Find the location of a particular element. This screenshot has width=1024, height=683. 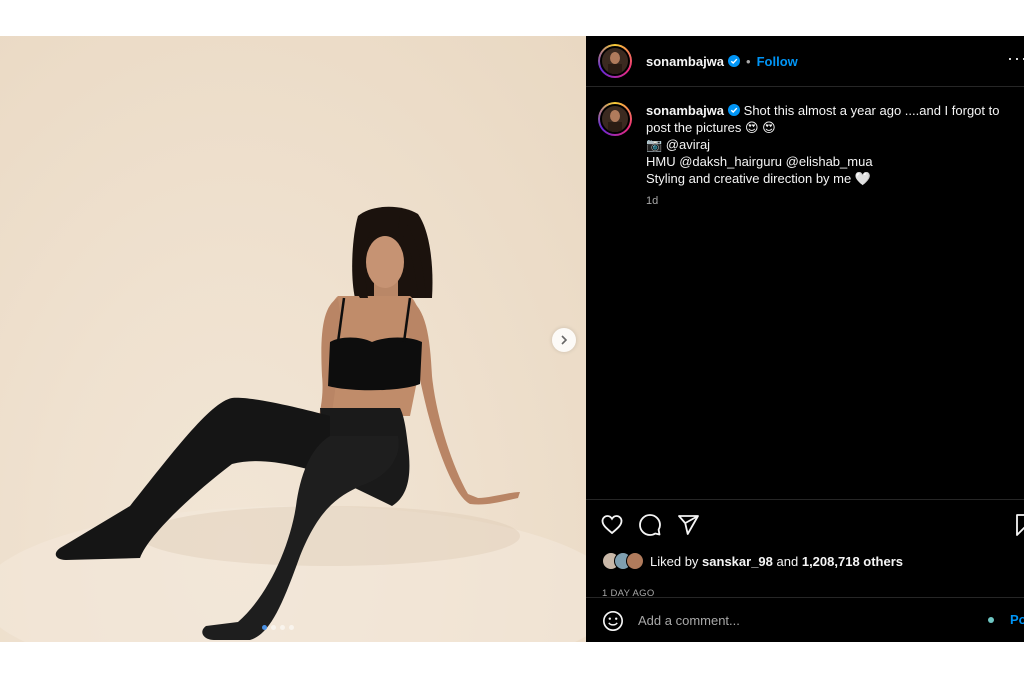

caption-avatar is located at coordinates (615, 119).